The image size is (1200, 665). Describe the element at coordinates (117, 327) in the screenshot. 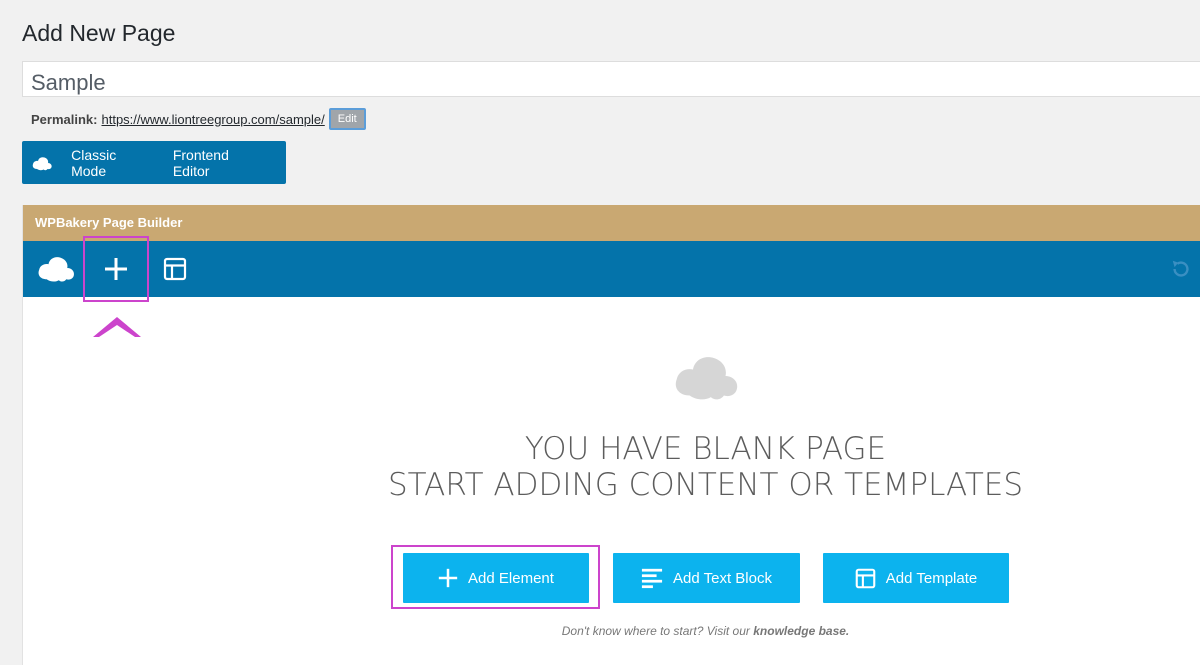

I see `up-arrow-icon` at that location.